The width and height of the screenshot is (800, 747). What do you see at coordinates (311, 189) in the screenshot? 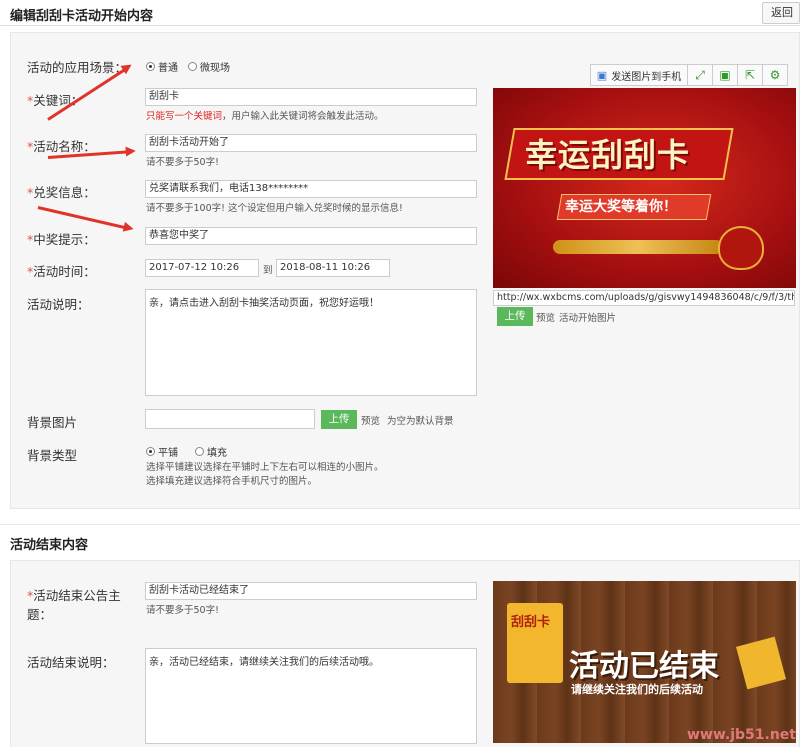
I see `prize-info-input: 兑奖请联系我们，电话138********` at bounding box center [311, 189].